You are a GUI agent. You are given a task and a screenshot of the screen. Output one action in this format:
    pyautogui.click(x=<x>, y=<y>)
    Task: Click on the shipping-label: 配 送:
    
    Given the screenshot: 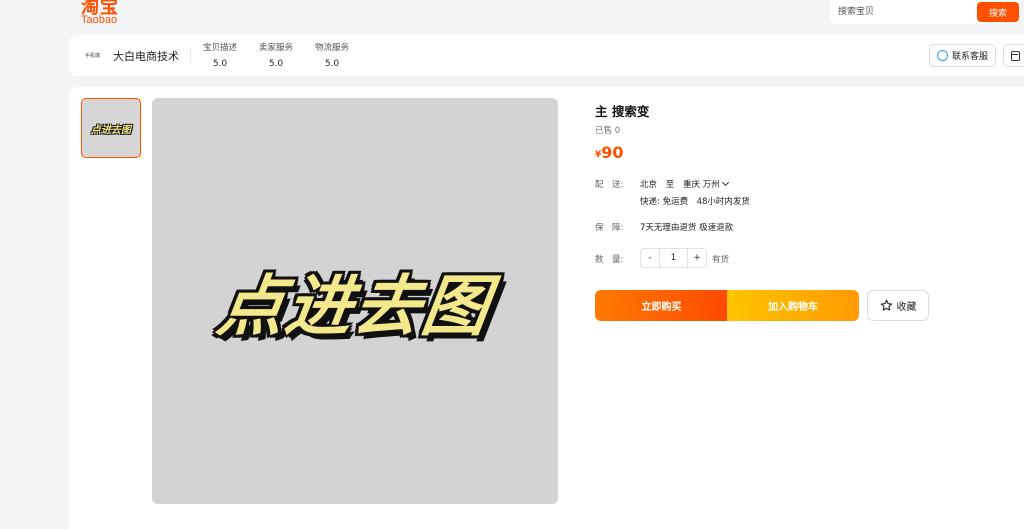 What is the action you would take?
    pyautogui.click(x=609, y=185)
    